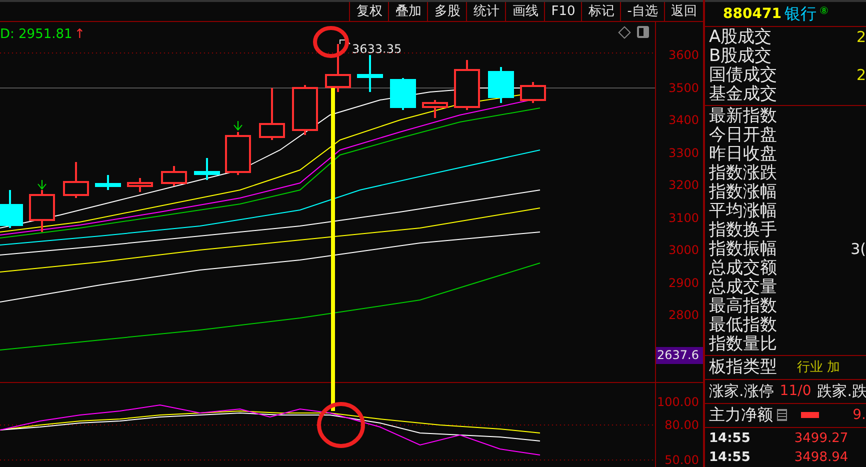 Image resolution: width=866 pixels, height=467 pixels. What do you see at coordinates (743, 135) in the screenshot?
I see `field-label: 今日开盘` at bounding box center [743, 135].